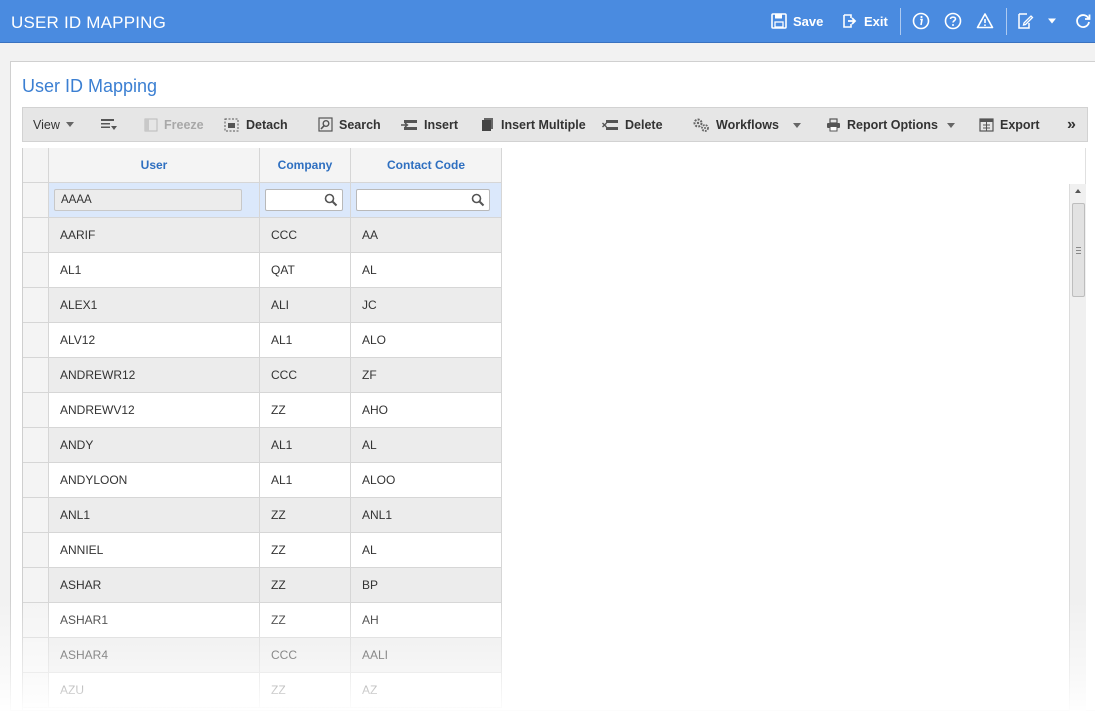  Describe the element at coordinates (429, 124) in the screenshot. I see `insert-button: Insert` at that location.